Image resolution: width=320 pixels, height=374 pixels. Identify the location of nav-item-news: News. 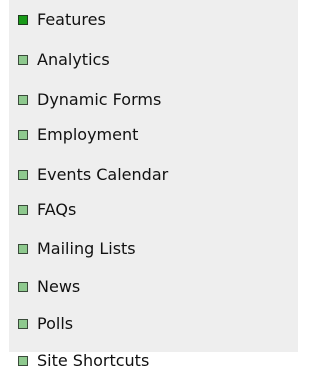
(49, 287).